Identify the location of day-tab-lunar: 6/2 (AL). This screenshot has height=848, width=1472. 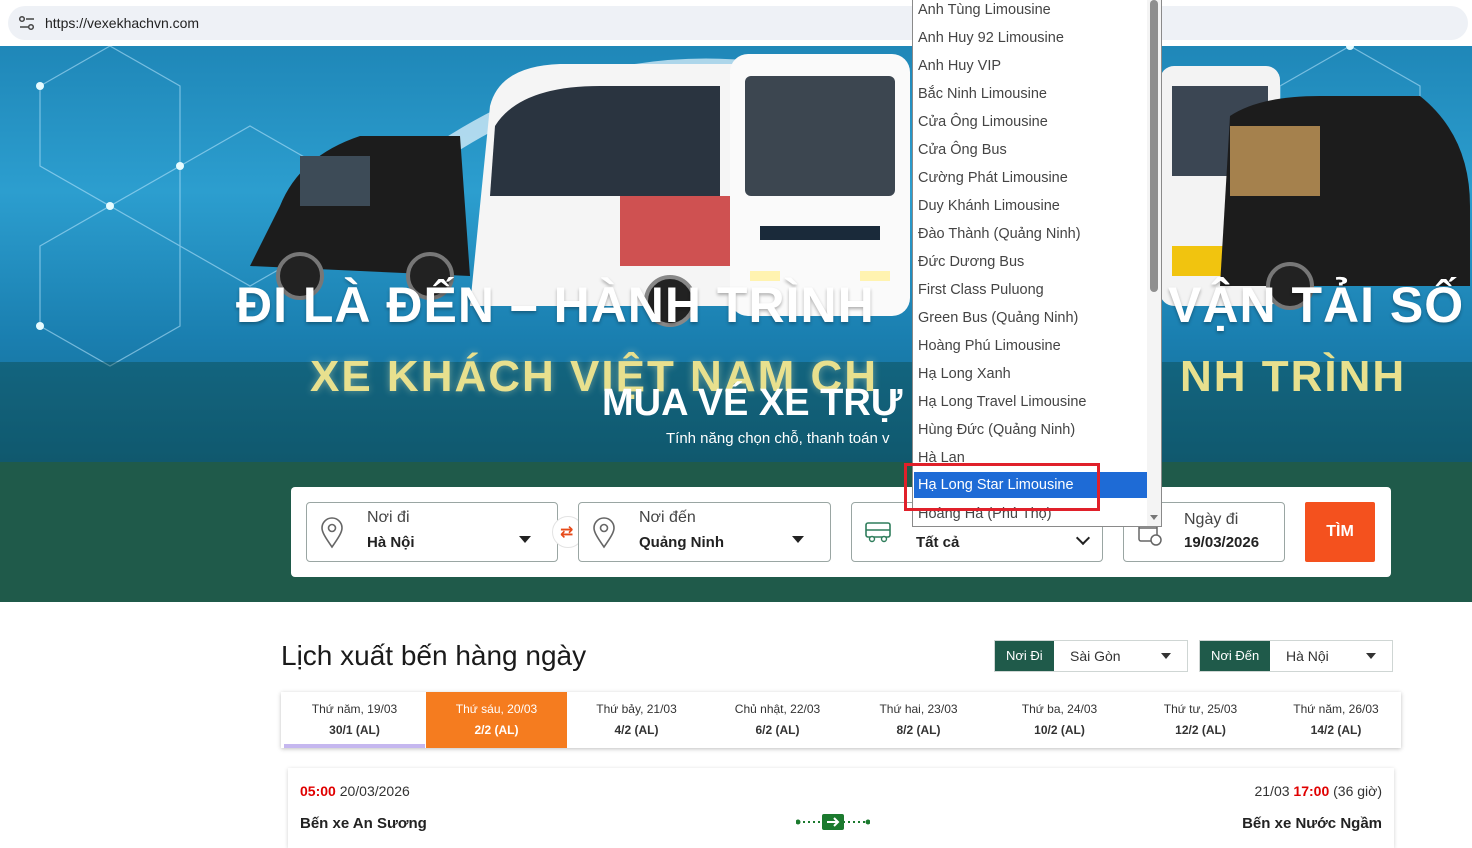
(777, 730).